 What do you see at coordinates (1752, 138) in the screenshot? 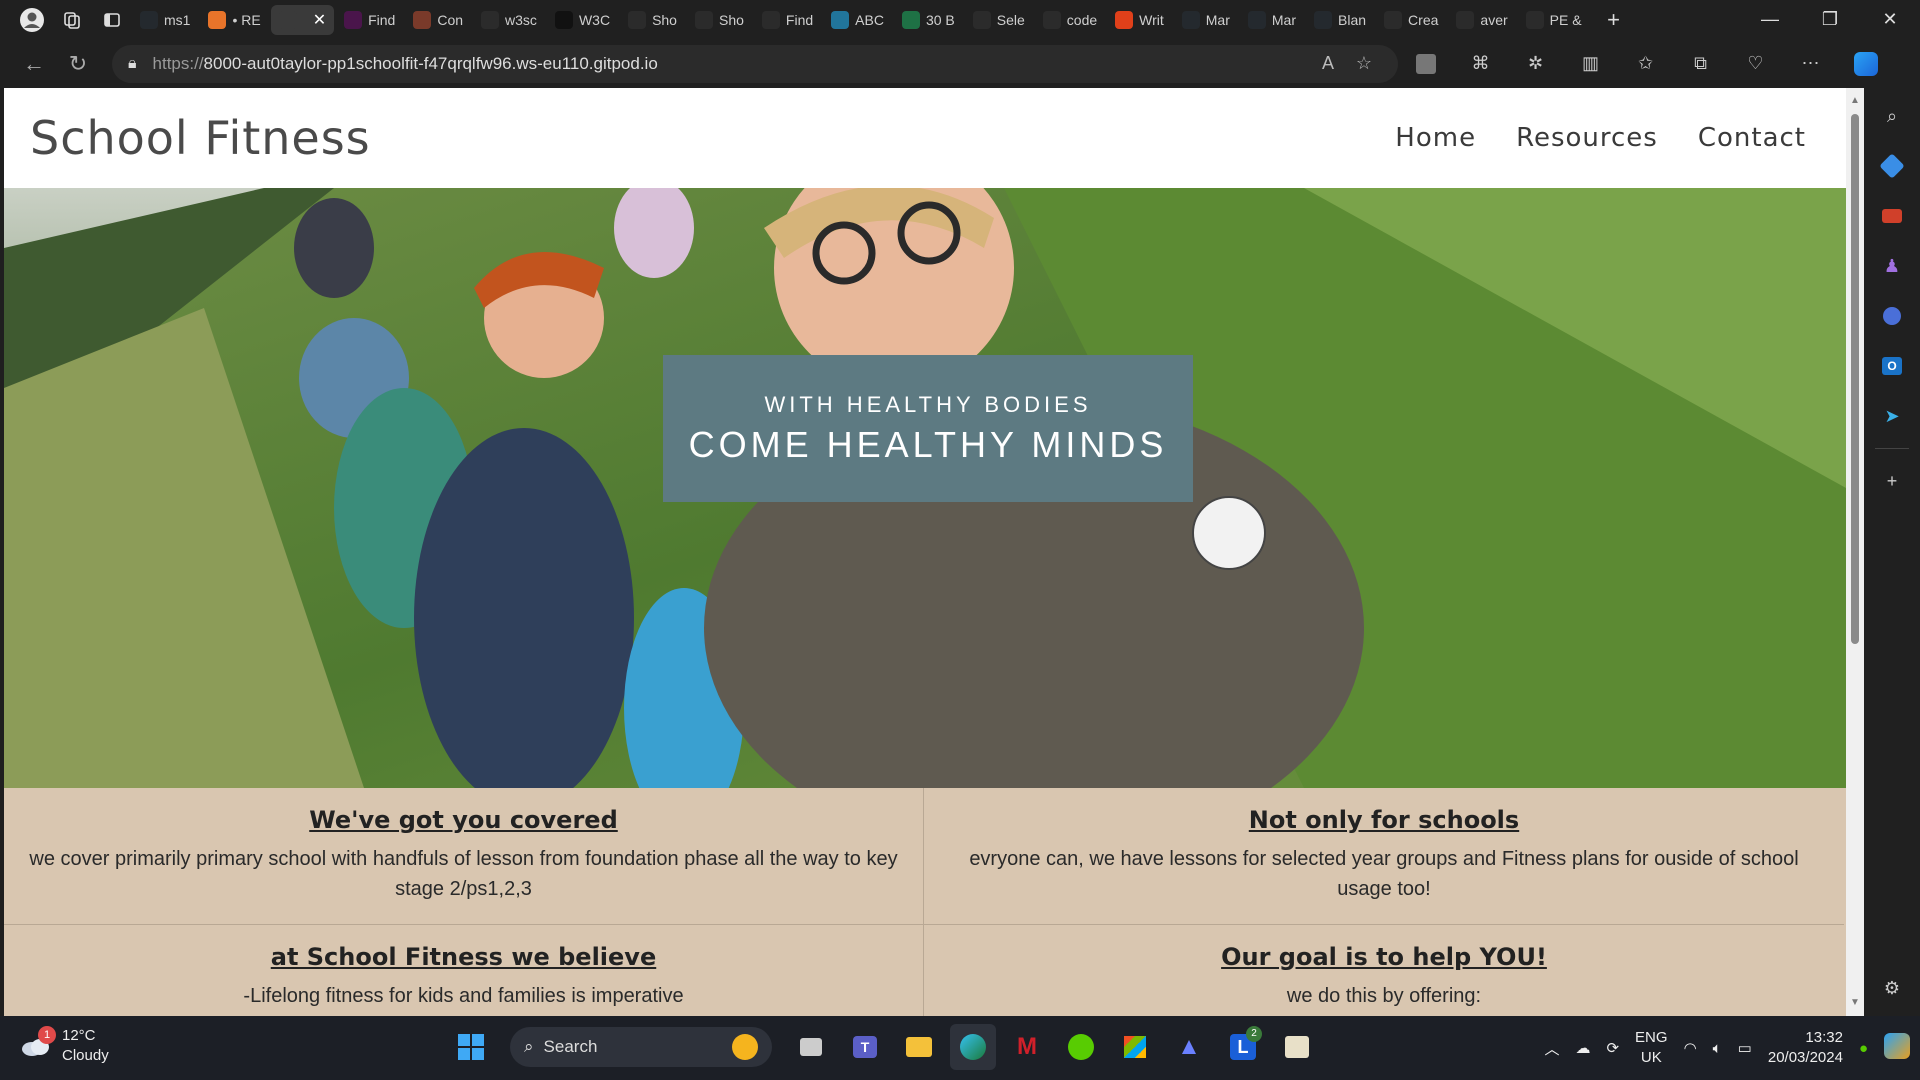
I see `nav-contact-link: Contact` at bounding box center [1752, 138].